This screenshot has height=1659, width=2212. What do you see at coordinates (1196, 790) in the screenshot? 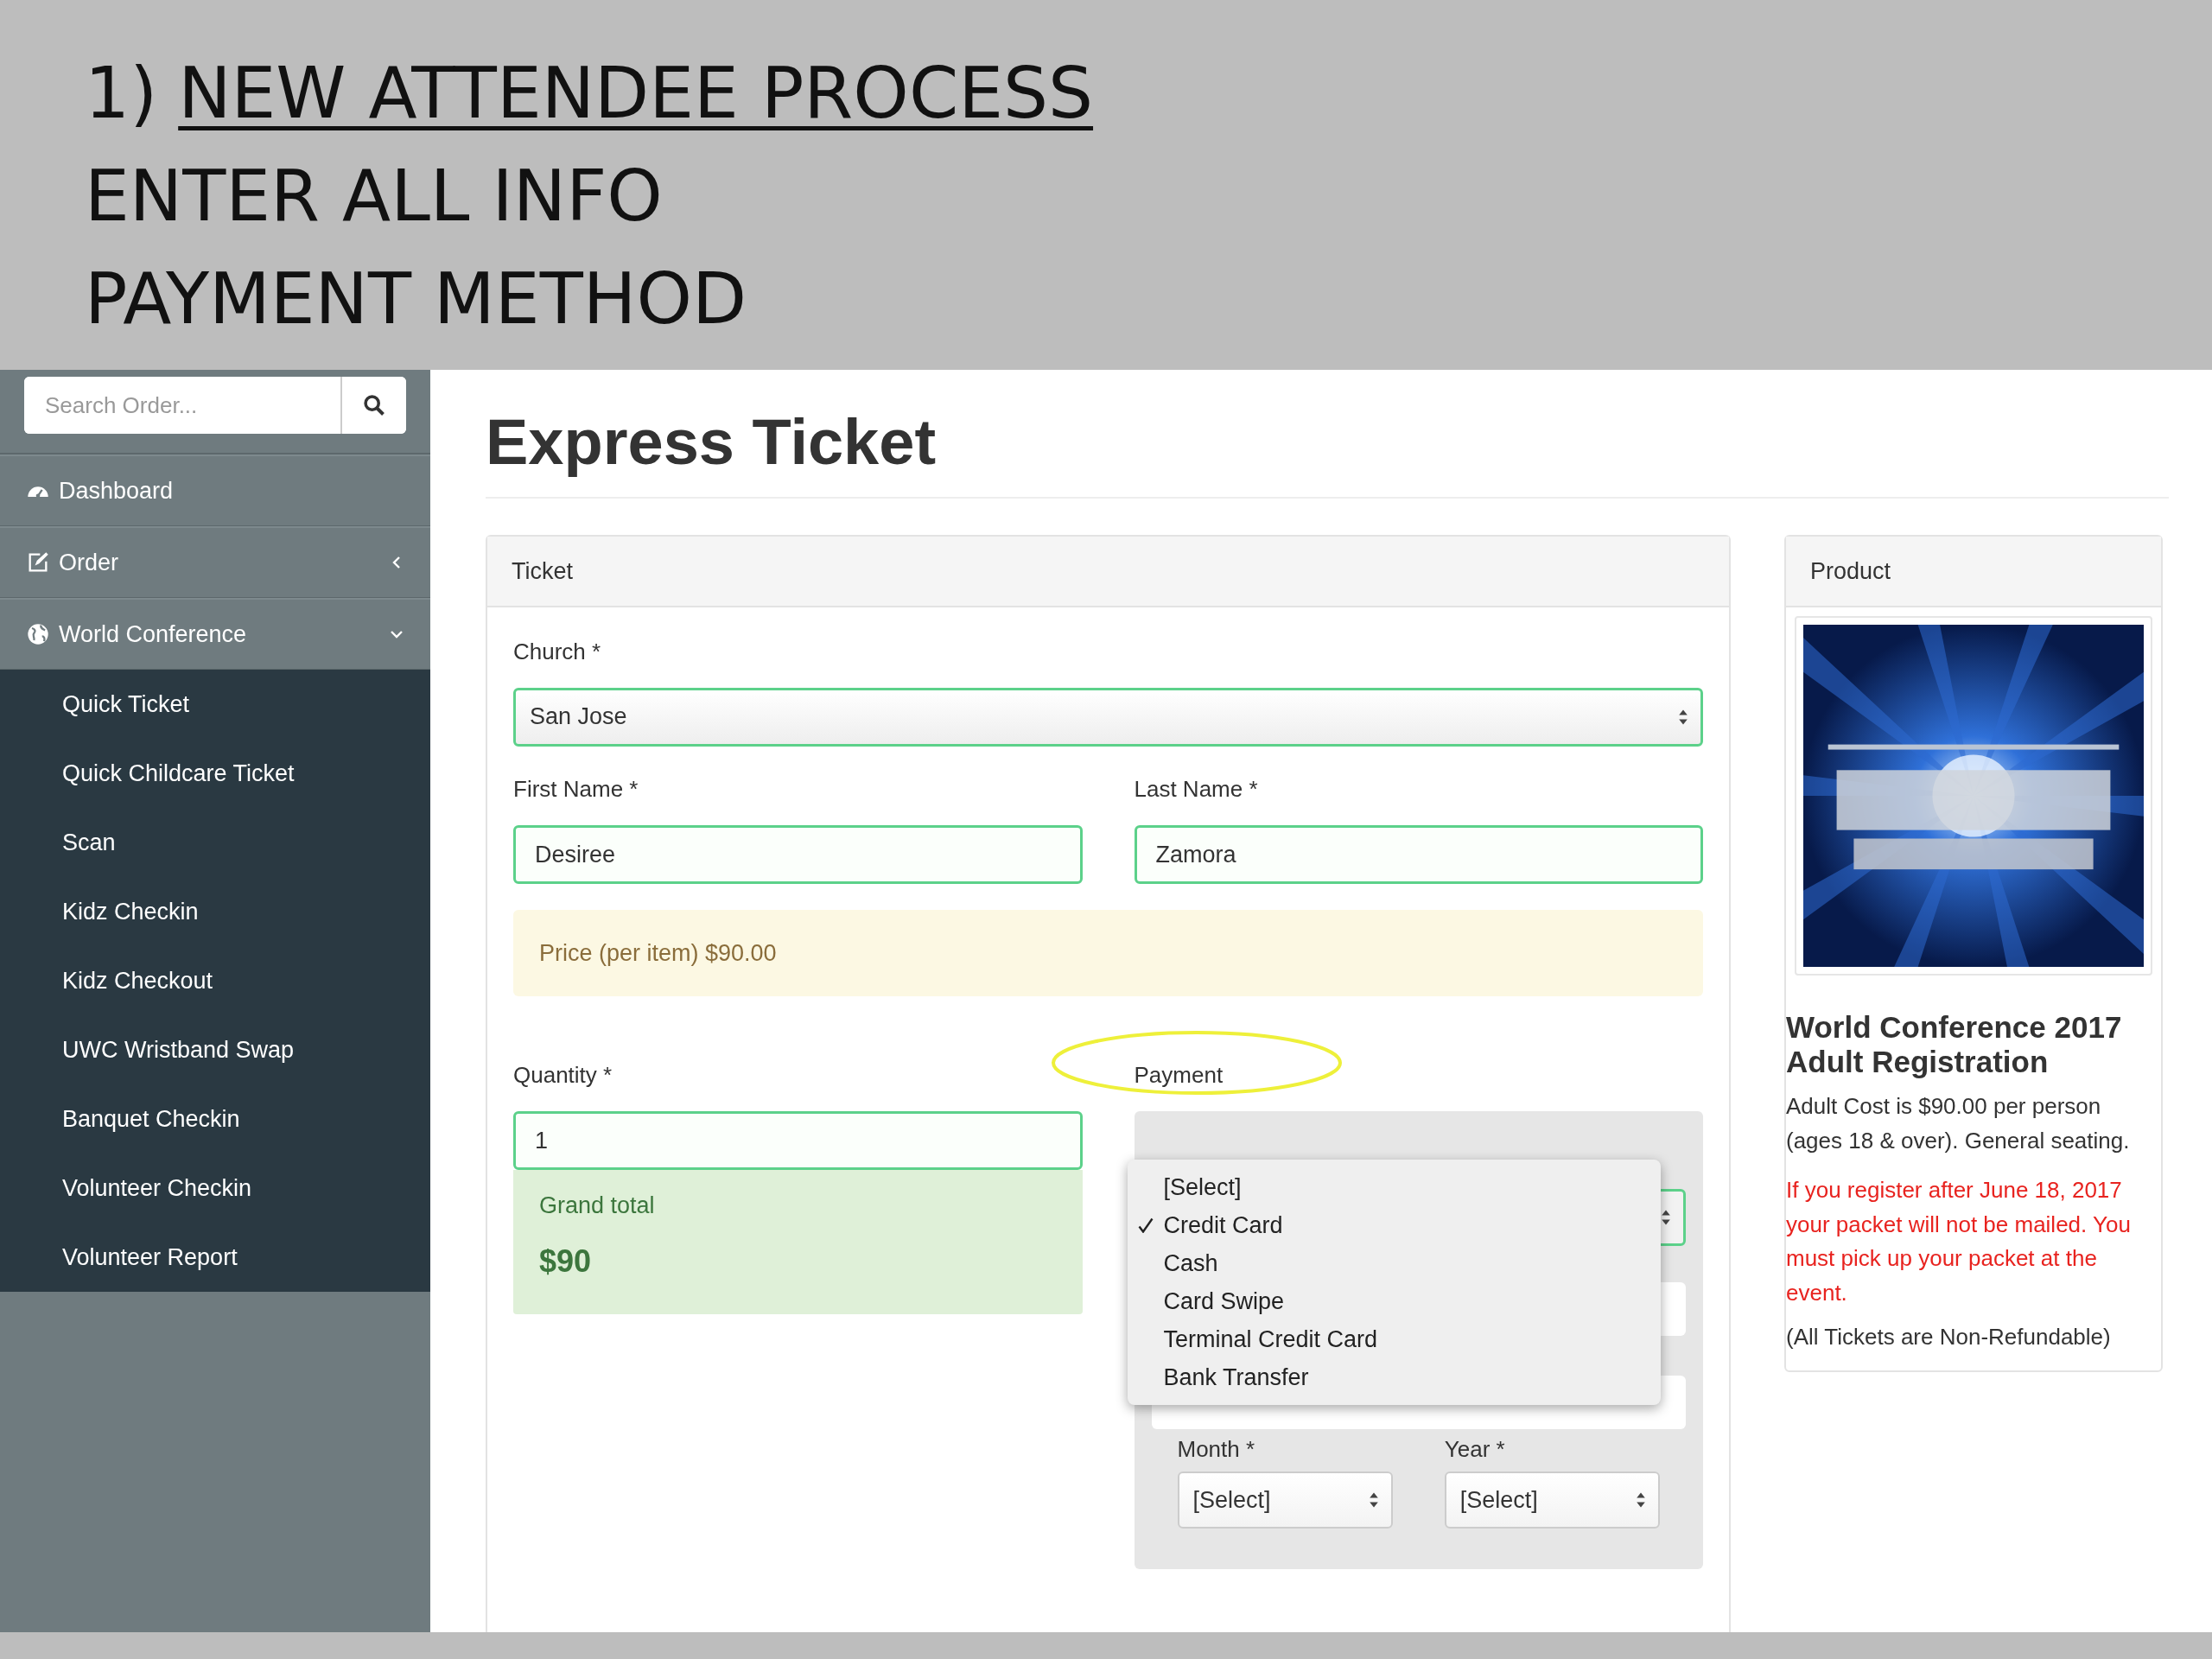
I see `field-label: Last Name *` at bounding box center [1196, 790].